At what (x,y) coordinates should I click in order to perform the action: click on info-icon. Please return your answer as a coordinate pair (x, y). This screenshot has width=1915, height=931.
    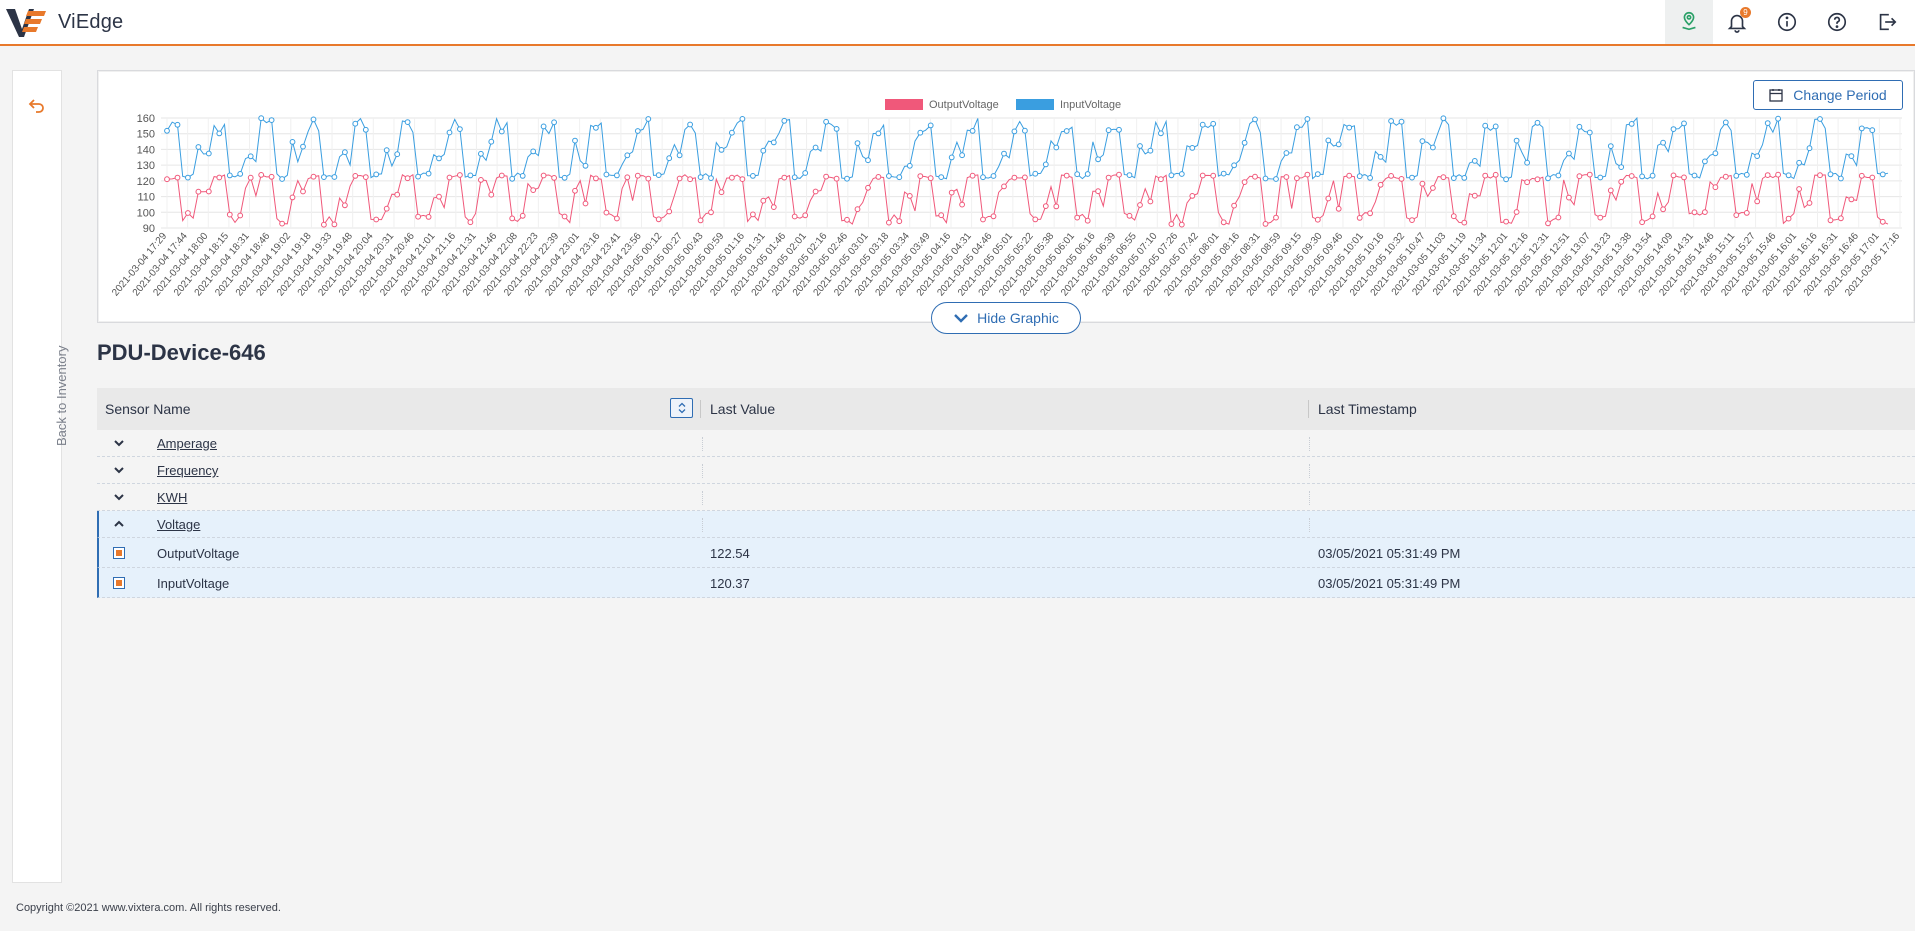
    Looking at the image, I should click on (1787, 22).